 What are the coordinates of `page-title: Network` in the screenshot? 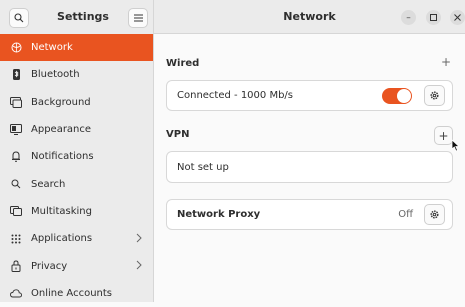 It's located at (309, 16).